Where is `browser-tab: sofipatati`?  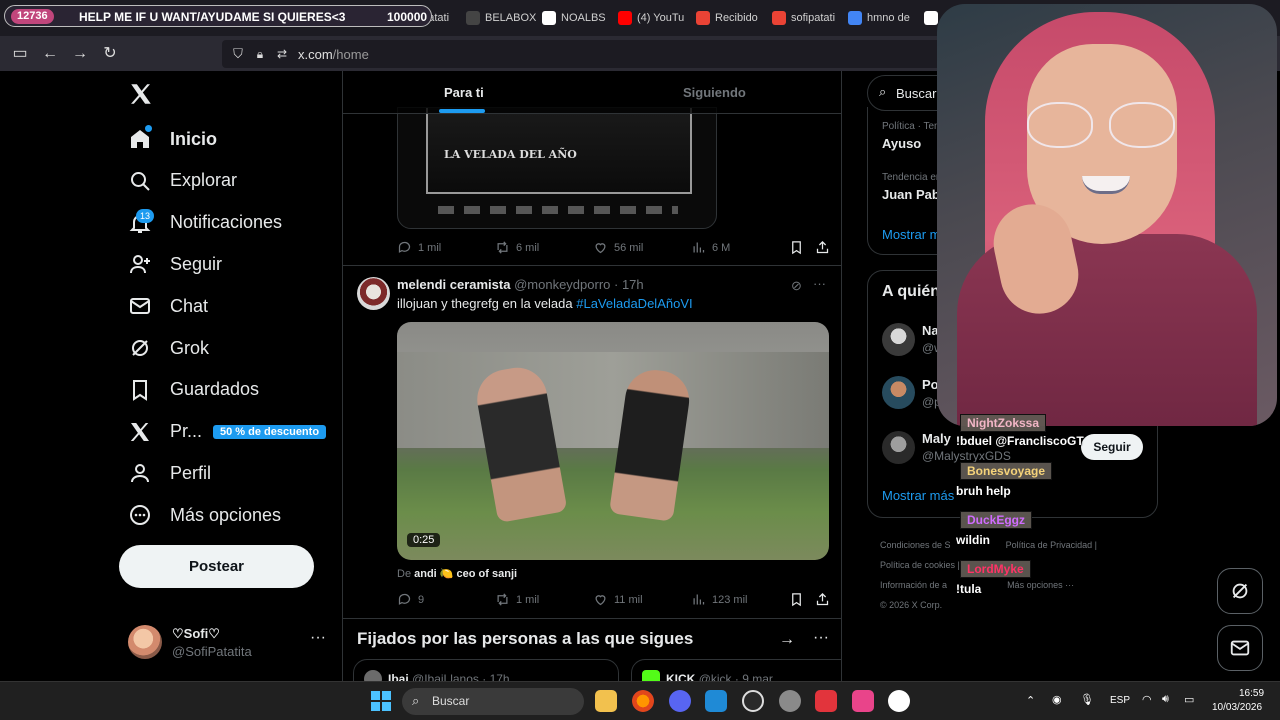
browser-tab: sofipatati is located at coordinates (803, 18).